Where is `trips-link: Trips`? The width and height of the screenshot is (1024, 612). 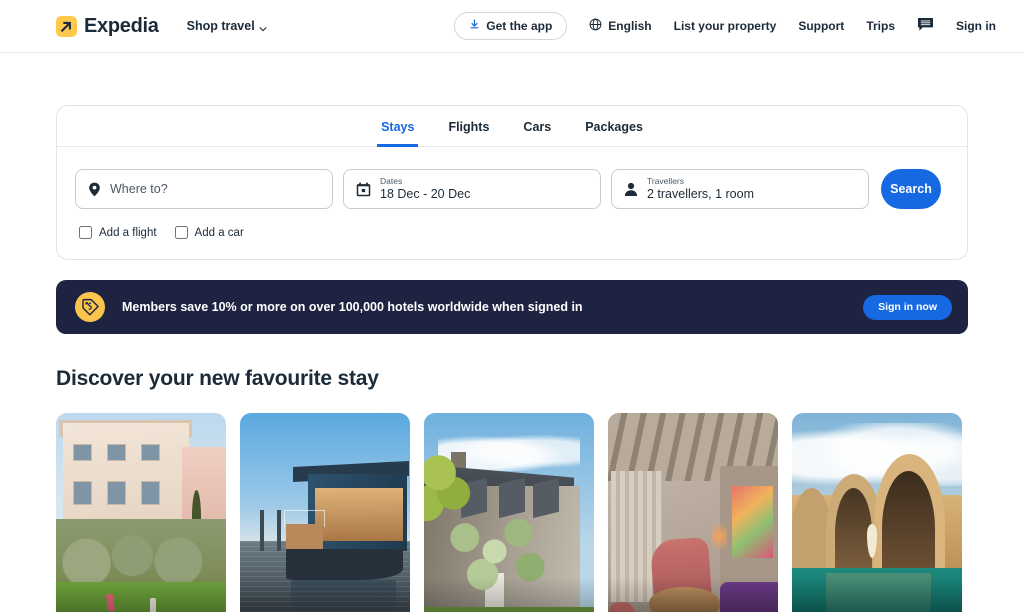 trips-link: Trips is located at coordinates (880, 26).